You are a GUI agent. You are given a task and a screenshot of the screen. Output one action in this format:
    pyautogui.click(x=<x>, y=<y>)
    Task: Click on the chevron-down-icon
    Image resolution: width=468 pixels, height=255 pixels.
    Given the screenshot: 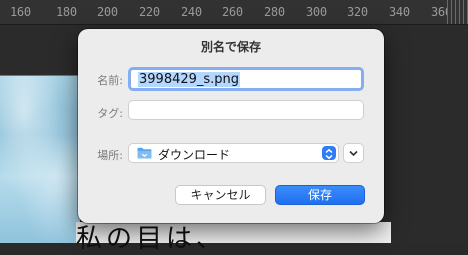 What is the action you would take?
    pyautogui.click(x=353, y=153)
    